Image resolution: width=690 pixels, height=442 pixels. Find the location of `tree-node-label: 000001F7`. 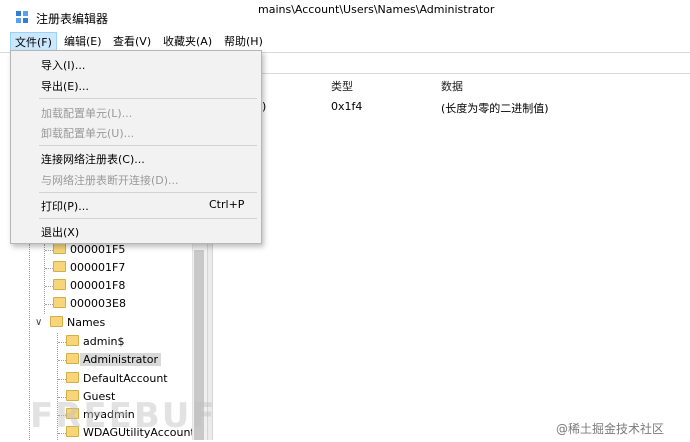

tree-node-label: 000001F7 is located at coordinates (98, 267).